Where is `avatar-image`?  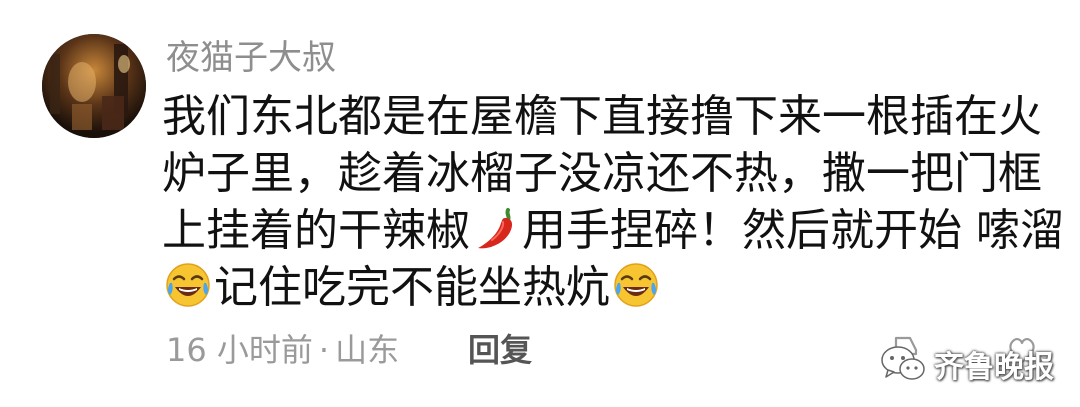 avatar-image is located at coordinates (94, 86).